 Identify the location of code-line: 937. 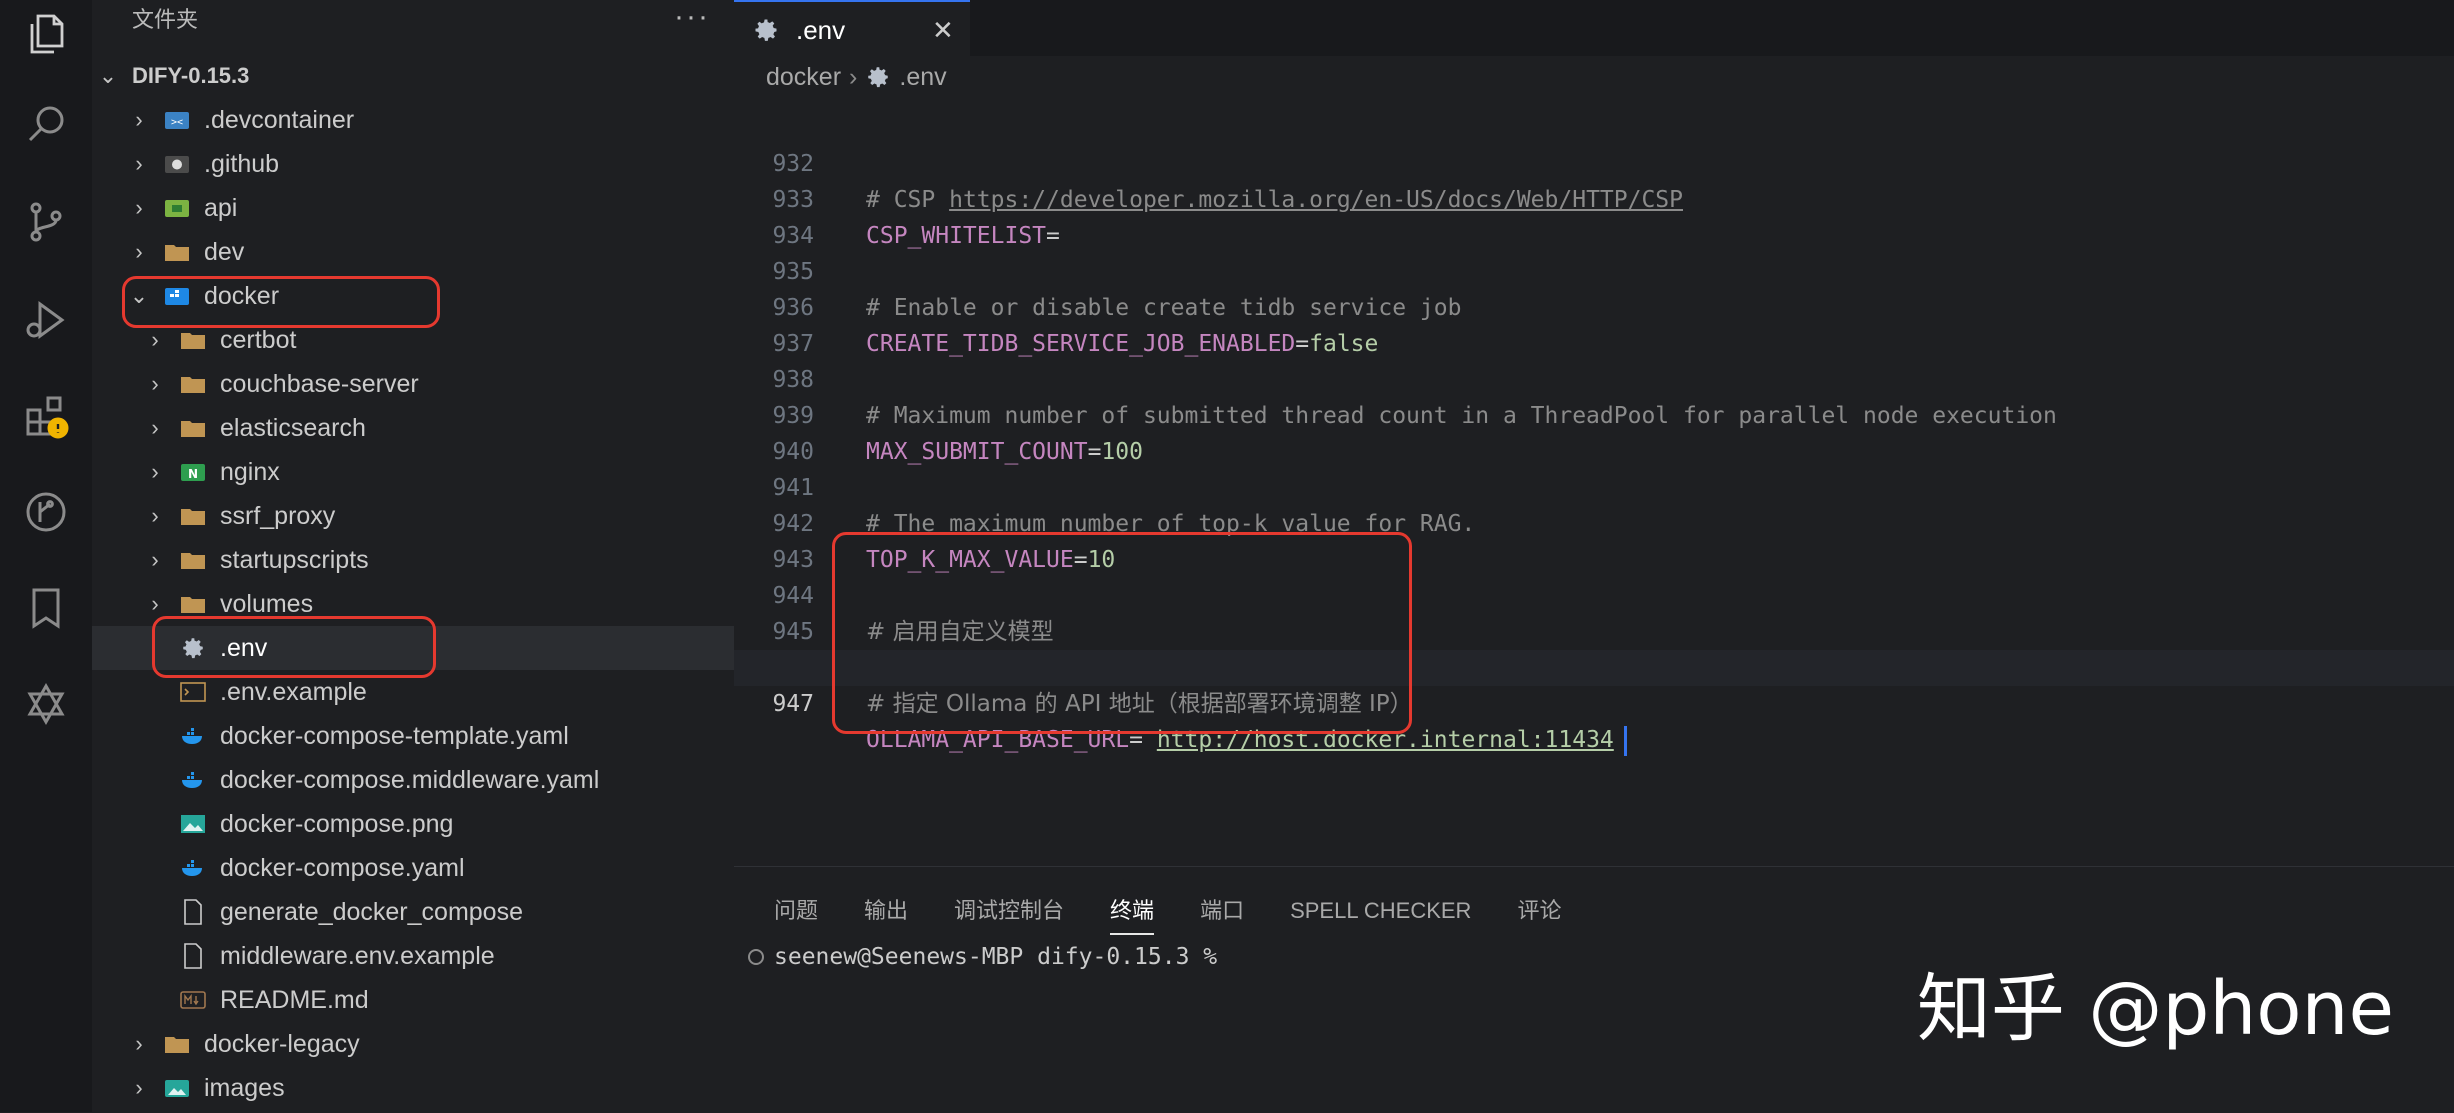
(1594, 323).